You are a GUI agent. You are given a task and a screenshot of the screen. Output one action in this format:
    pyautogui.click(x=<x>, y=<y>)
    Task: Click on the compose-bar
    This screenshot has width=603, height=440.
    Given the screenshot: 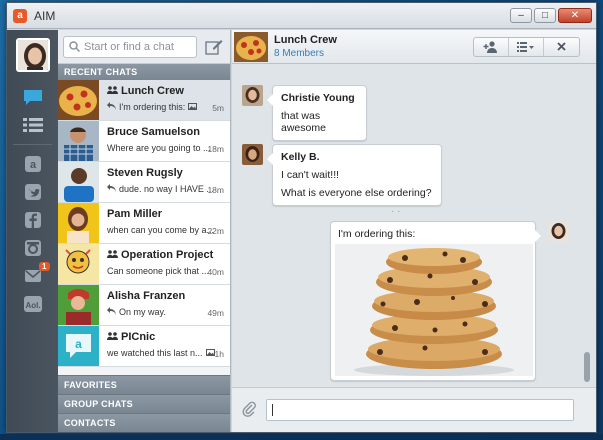 What is the action you would take?
    pyautogui.click(x=414, y=409)
    